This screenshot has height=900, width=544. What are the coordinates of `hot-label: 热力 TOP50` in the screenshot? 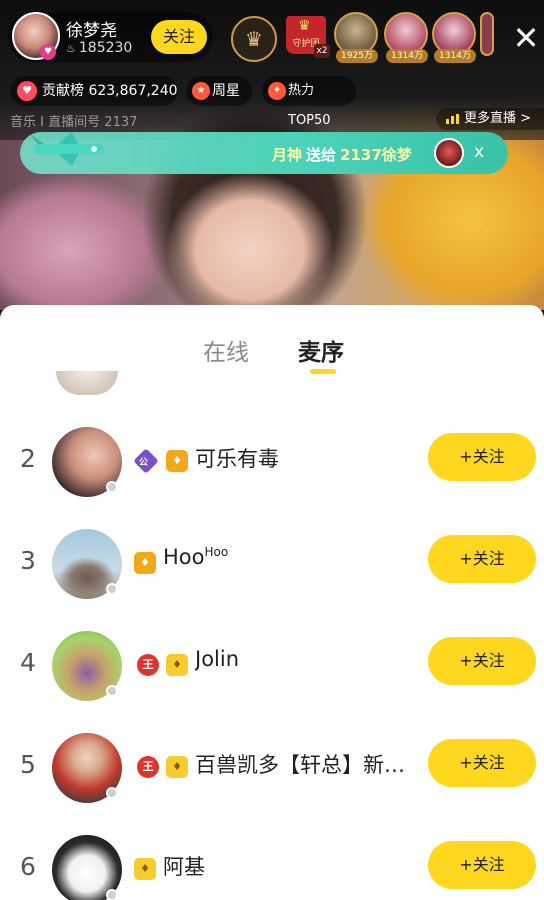 It's located at (309, 105).